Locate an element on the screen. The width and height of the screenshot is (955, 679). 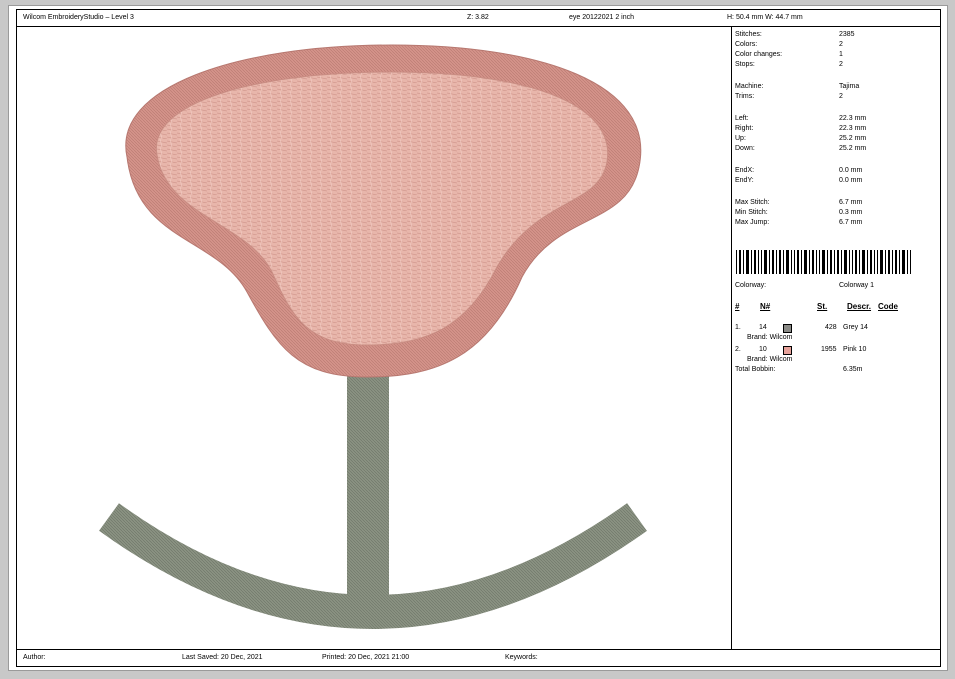
stat-row: Right: 22.3 mm is located at coordinates (801, 128).